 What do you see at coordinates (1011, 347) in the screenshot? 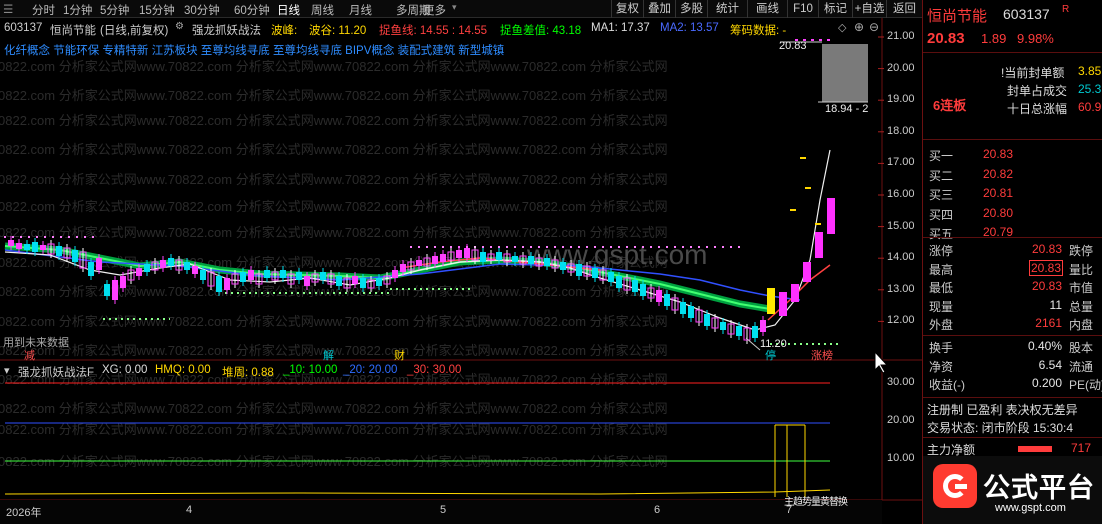
I see `stat2-row: 换手 0.40% 股本` at bounding box center [1011, 347].